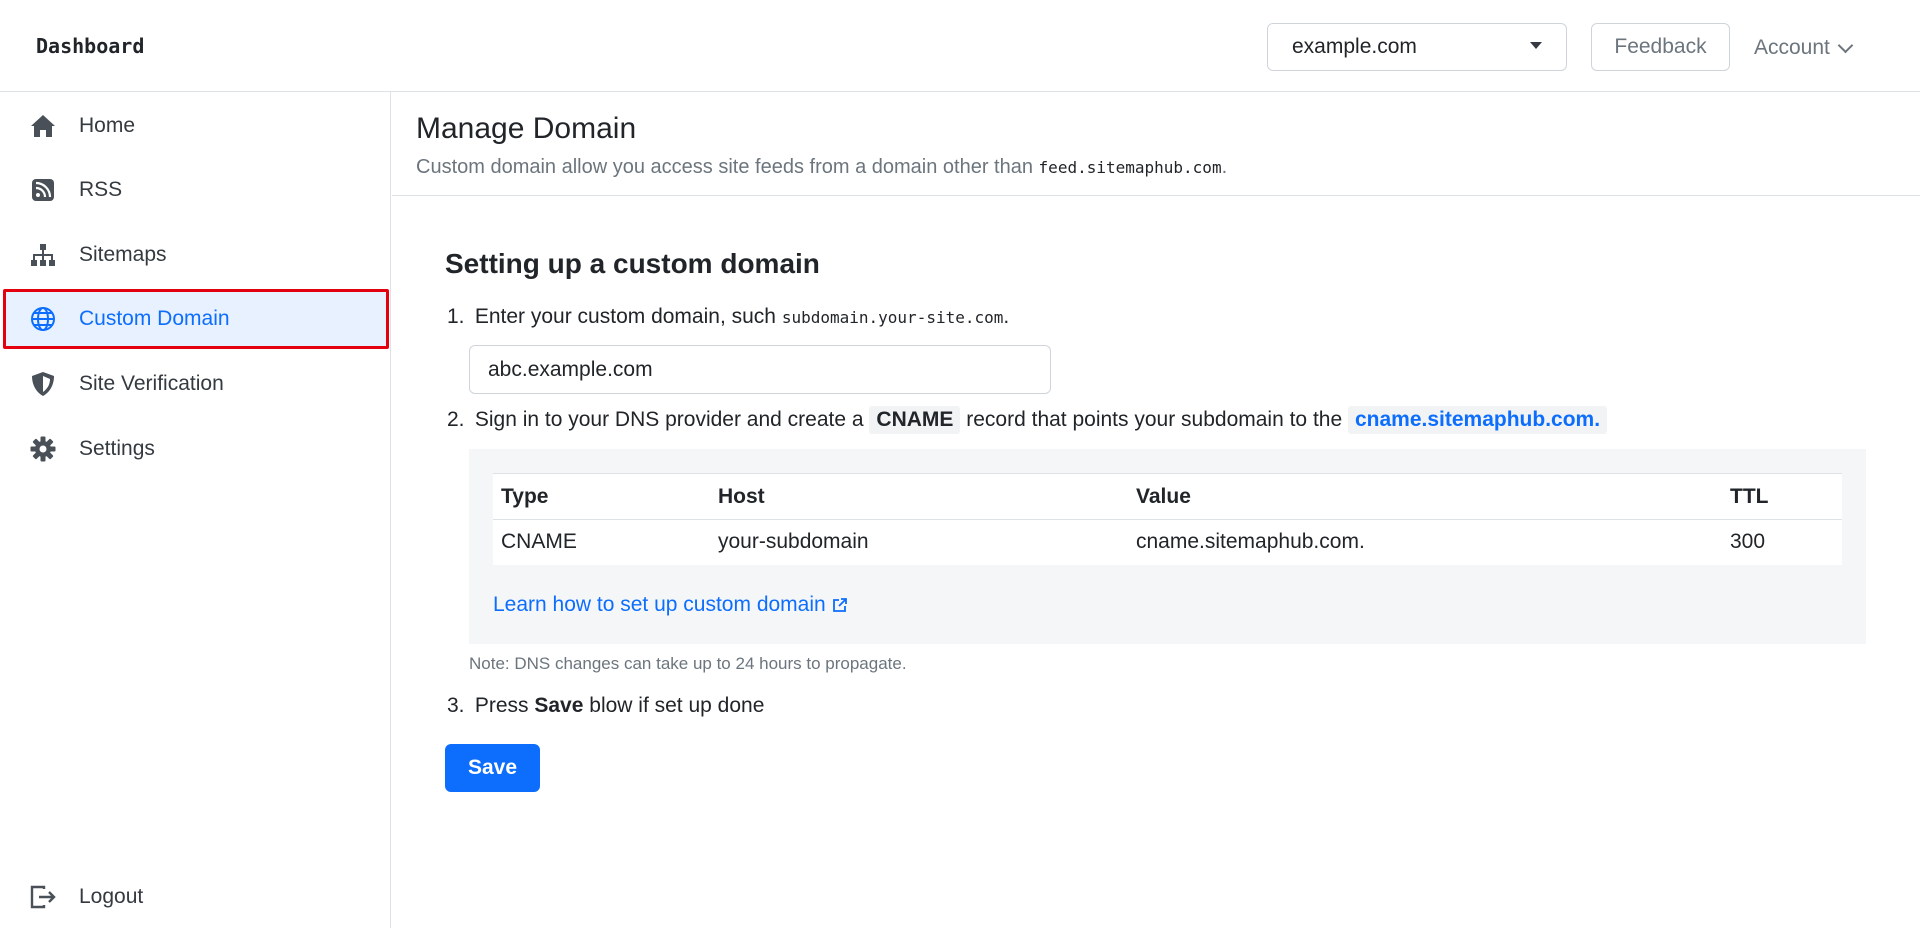 The width and height of the screenshot is (1920, 928). I want to click on chevron-down-icon, so click(1845, 45).